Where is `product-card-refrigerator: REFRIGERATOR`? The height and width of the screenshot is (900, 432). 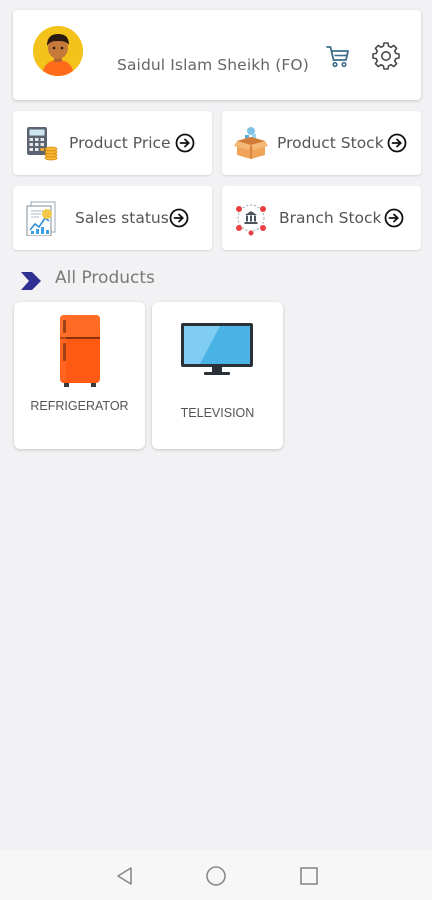 product-card-refrigerator: REFRIGERATOR is located at coordinates (79, 375).